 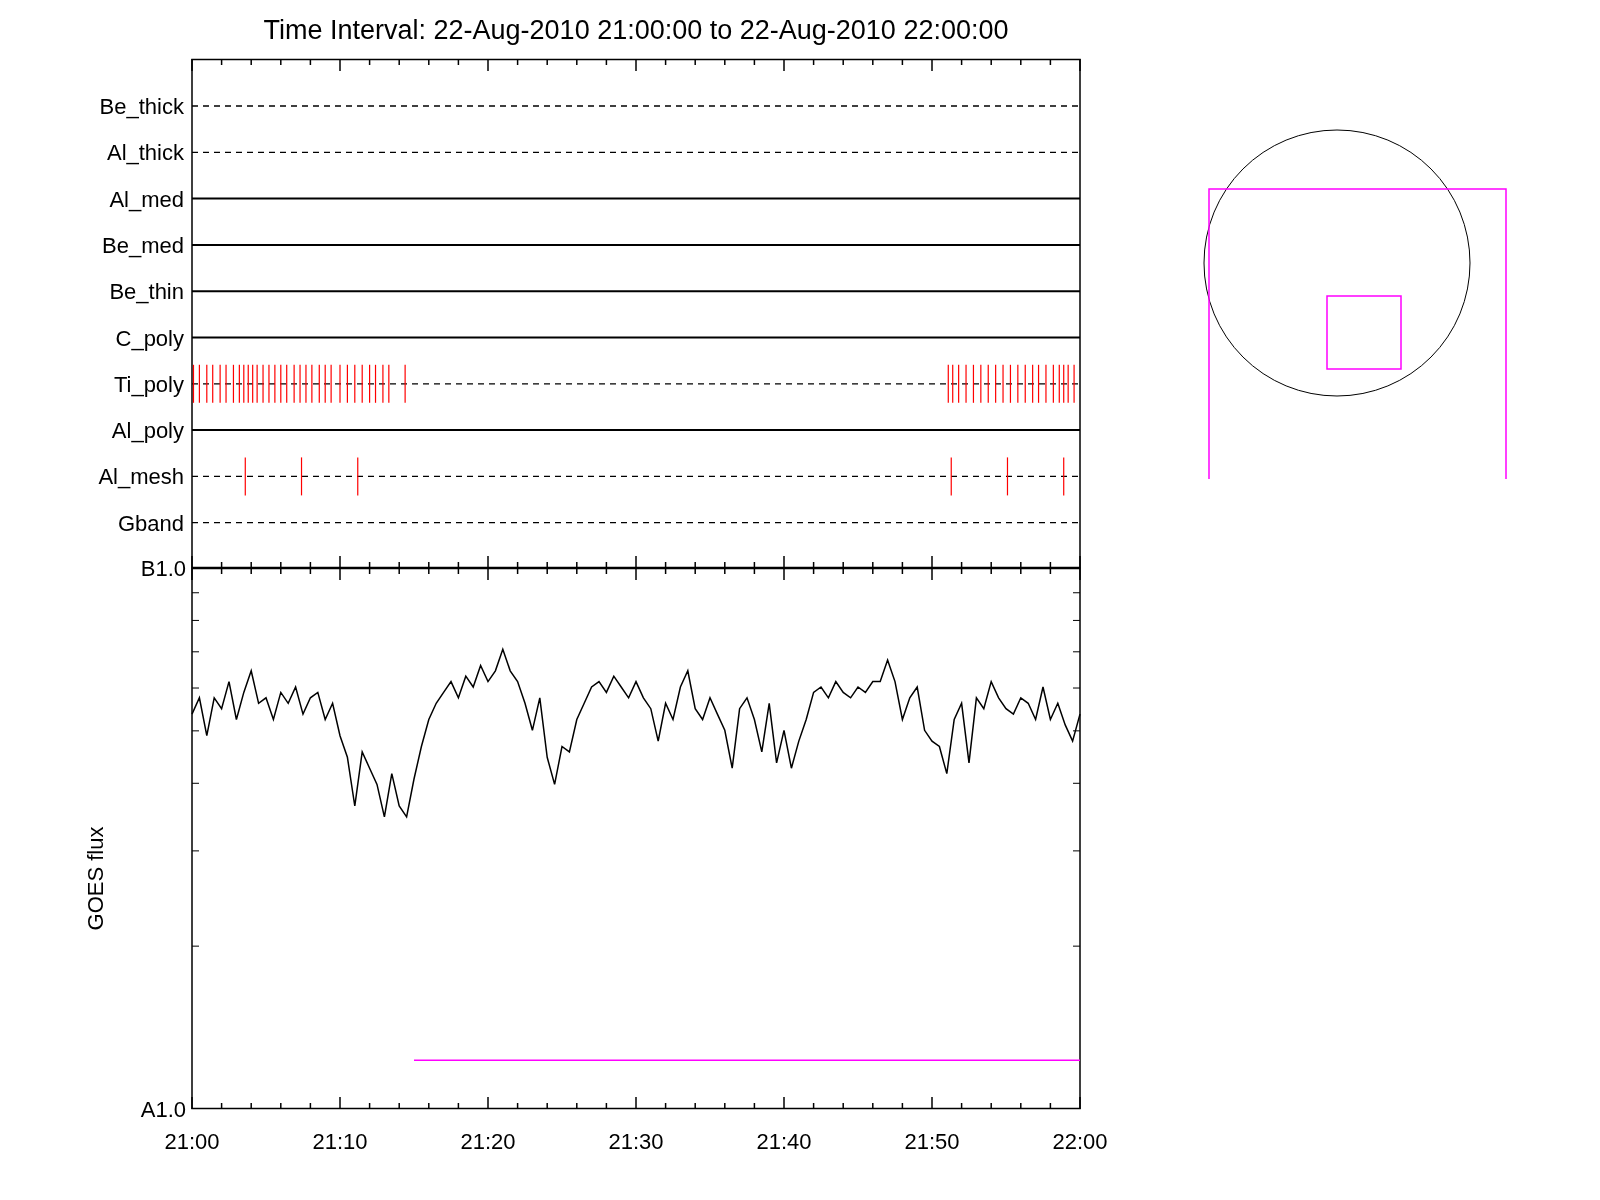 What do you see at coordinates (163, 568) in the screenshot?
I see `y-tick-label: B1.0` at bounding box center [163, 568].